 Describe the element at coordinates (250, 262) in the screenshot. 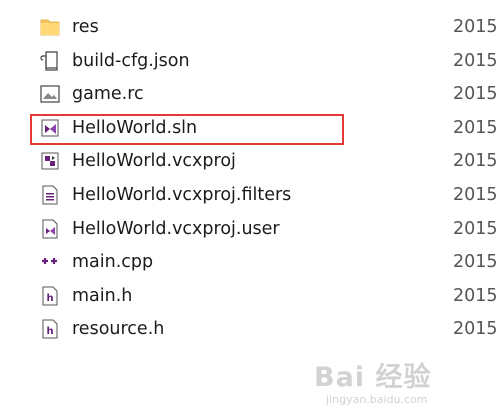

I see `file-row-main-cpp: main.cpp 2015` at that location.